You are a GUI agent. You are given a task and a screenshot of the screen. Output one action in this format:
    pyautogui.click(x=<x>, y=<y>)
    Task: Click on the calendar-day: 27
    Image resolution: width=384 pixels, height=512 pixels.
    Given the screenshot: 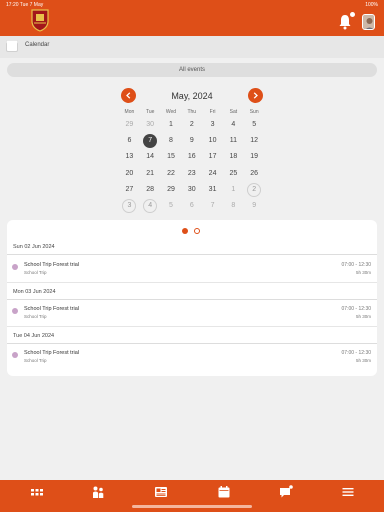 What is the action you would take?
    pyautogui.click(x=129, y=190)
    